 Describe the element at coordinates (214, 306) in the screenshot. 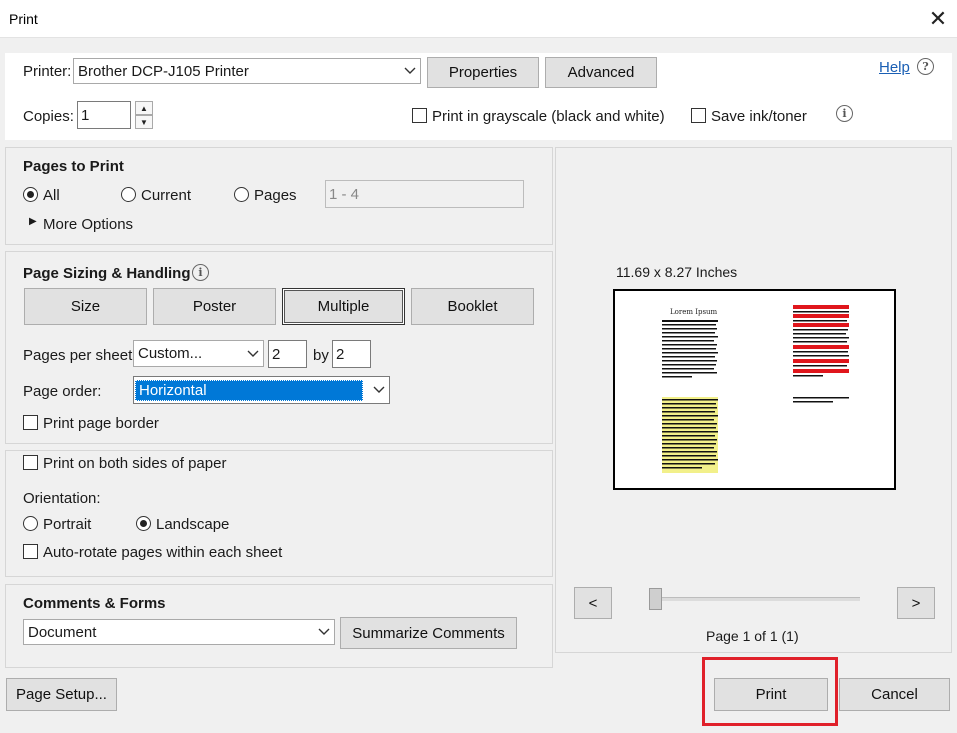

I see `poster-button: Poster` at that location.